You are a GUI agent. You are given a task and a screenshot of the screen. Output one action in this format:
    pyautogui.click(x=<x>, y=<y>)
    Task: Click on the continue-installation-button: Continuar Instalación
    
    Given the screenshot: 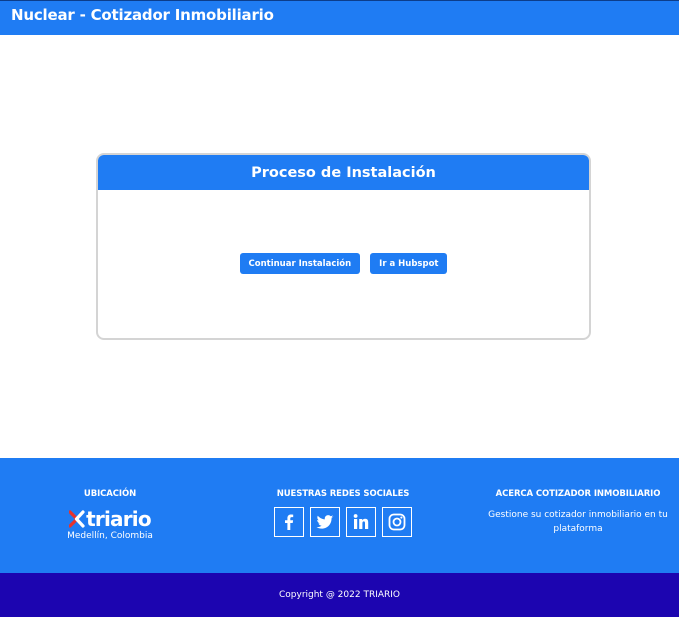 What is the action you would take?
    pyautogui.click(x=300, y=263)
    